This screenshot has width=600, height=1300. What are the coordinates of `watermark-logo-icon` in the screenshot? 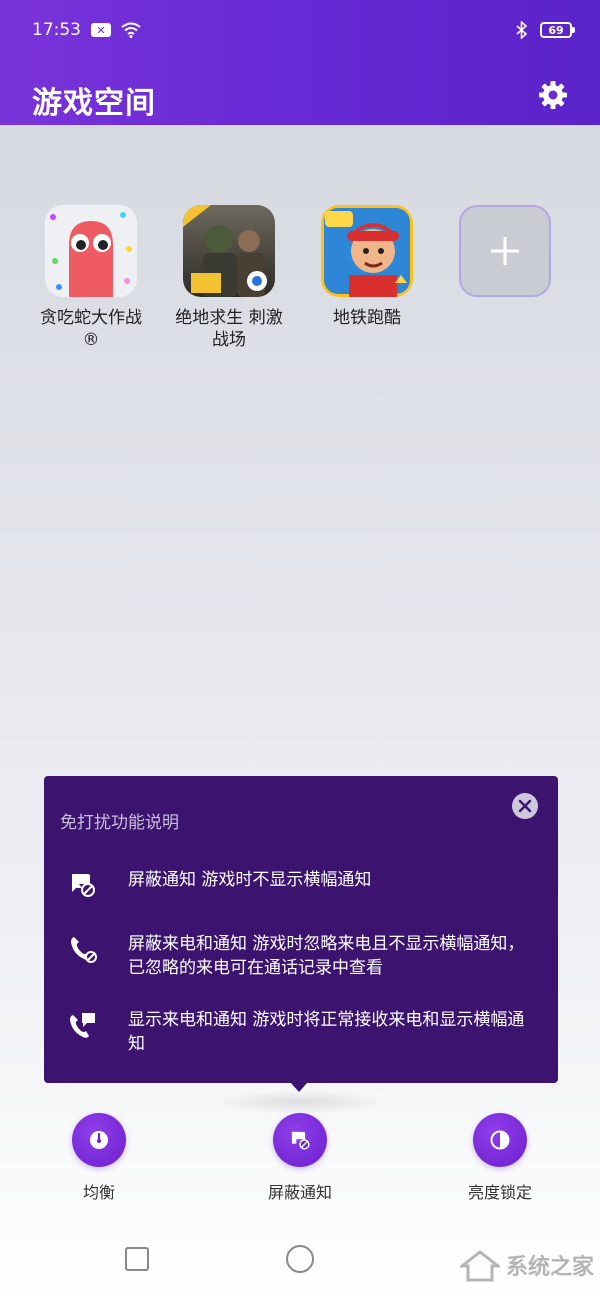 It's located at (479, 1266).